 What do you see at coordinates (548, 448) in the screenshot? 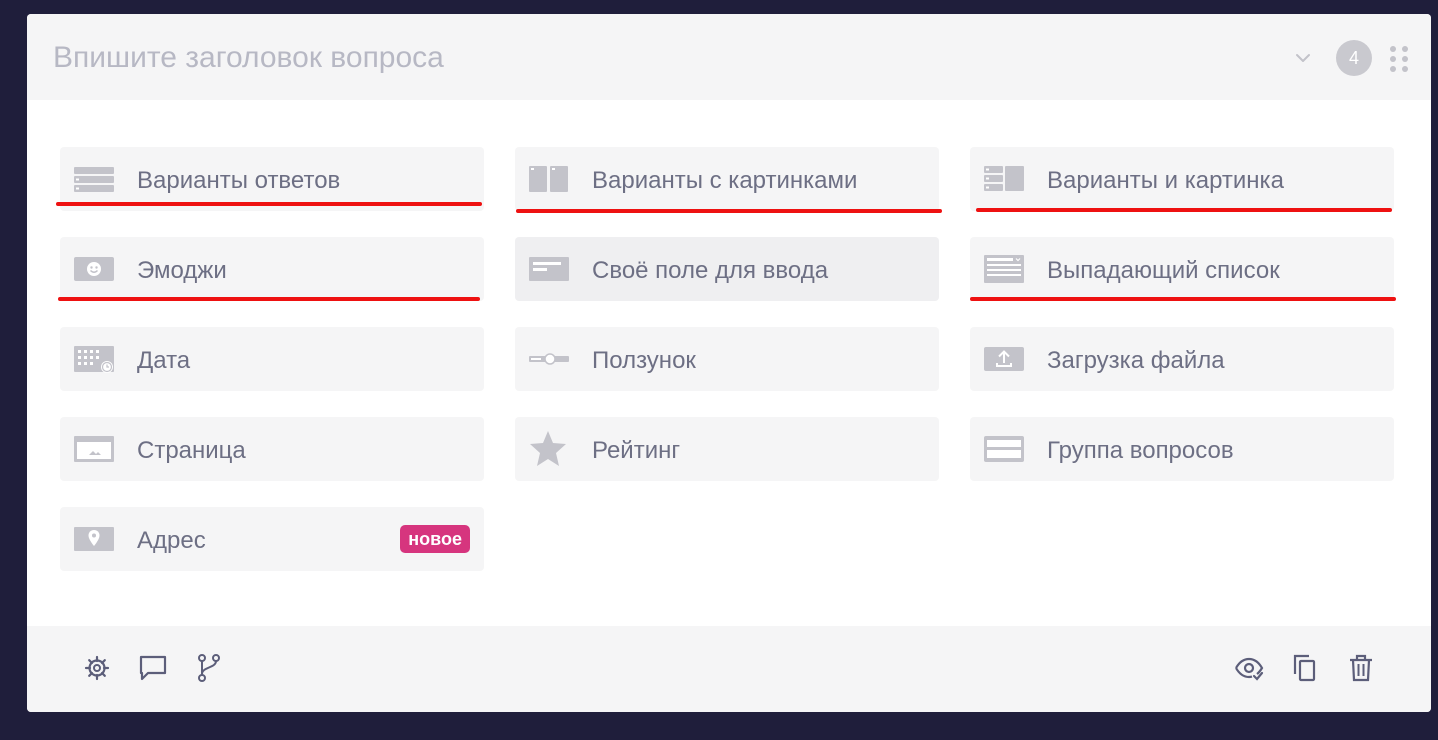
I see `star-icon` at bounding box center [548, 448].